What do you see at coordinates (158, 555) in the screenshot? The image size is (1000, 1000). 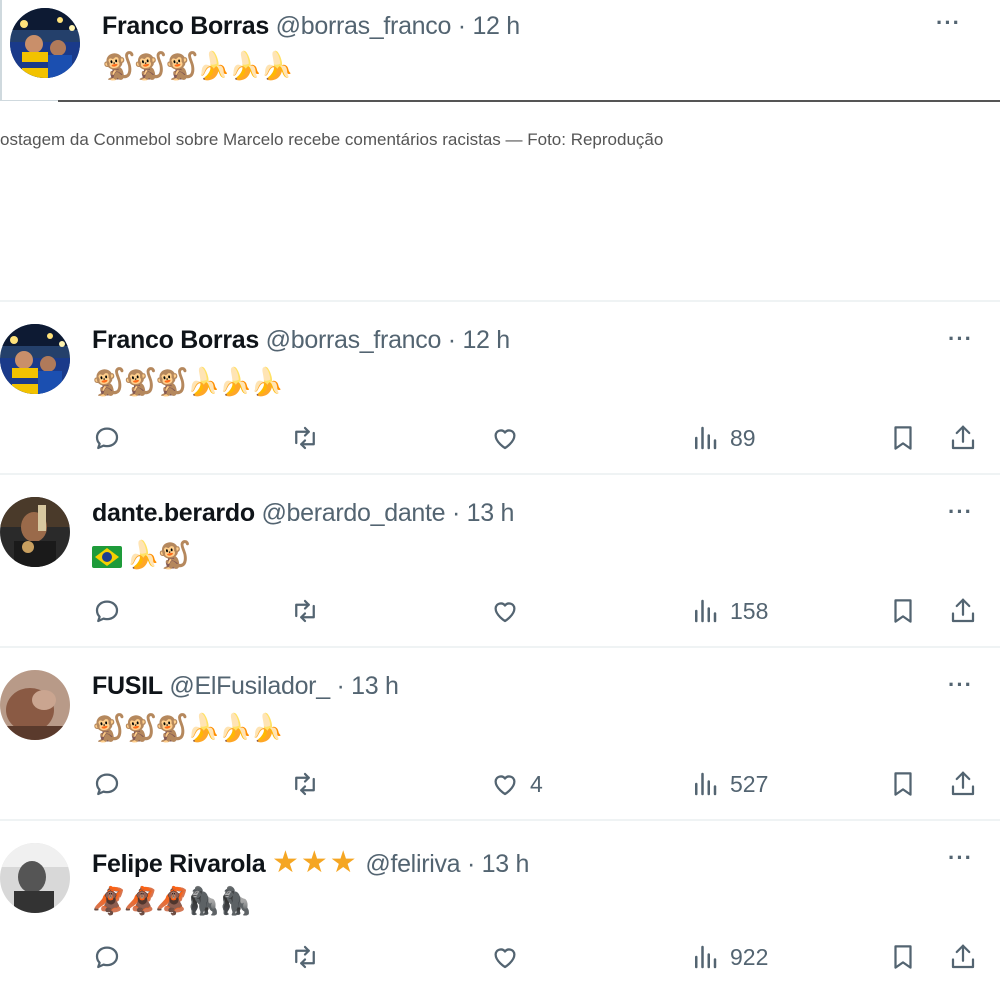 I see `tweet-text: 🍌🐒` at bounding box center [158, 555].